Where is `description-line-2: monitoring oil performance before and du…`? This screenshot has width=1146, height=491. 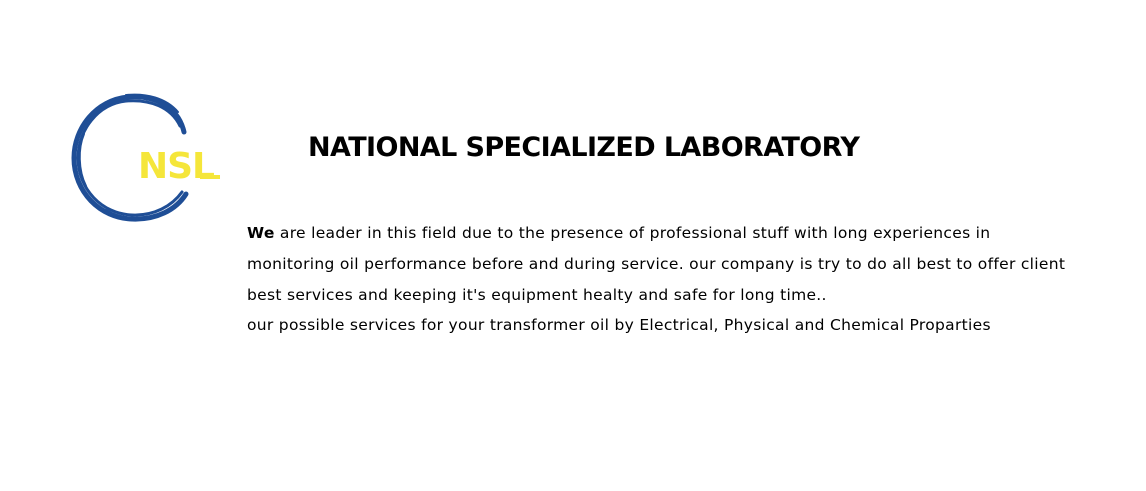 description-line-2: monitoring oil performance before and du… is located at coordinates (656, 264).